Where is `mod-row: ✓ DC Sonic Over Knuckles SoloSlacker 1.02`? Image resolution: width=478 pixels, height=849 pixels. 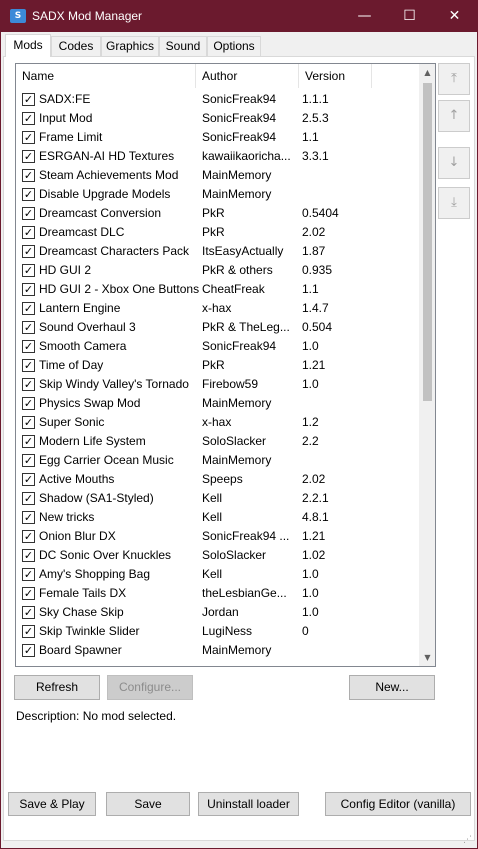 mod-row: ✓ DC Sonic Over Knuckles SoloSlacker 1.02 is located at coordinates (216, 555).